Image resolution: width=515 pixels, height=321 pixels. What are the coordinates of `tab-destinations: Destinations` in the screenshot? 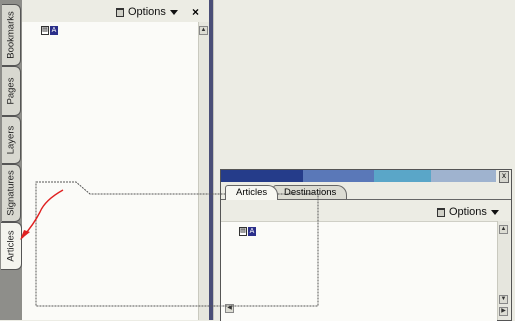 It's located at (310, 192).